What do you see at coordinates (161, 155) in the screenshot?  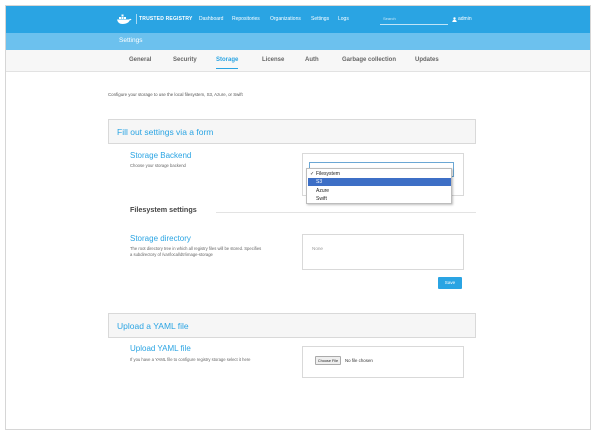 I see `storage-backend-title: Storage Backend` at bounding box center [161, 155].